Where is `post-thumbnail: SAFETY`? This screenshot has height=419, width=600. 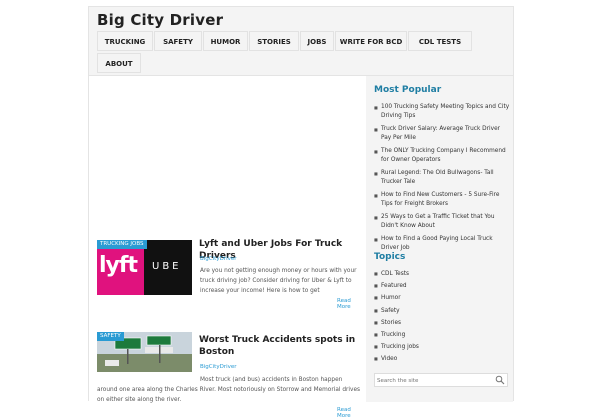
post-thumbnail: SAFETY is located at coordinates (144, 352).